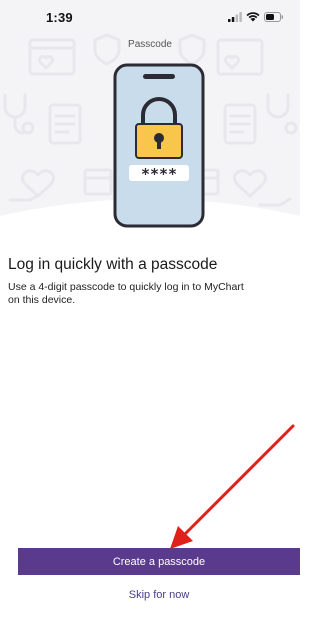 The height and width of the screenshot is (620, 320). I want to click on page-title: Passcode, so click(150, 44).